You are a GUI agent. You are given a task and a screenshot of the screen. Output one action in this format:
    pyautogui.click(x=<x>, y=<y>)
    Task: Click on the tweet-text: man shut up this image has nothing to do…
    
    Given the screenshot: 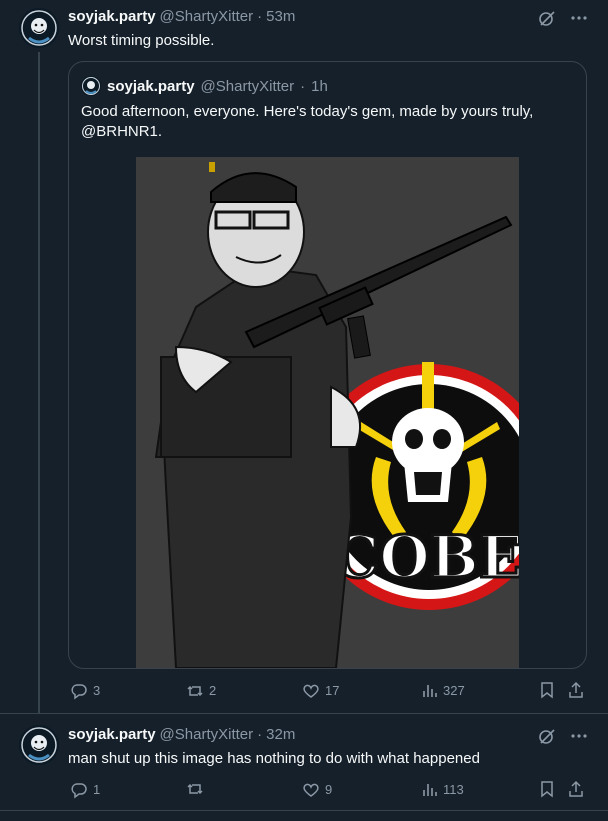 What is the action you would take?
    pyautogui.click(x=274, y=758)
    